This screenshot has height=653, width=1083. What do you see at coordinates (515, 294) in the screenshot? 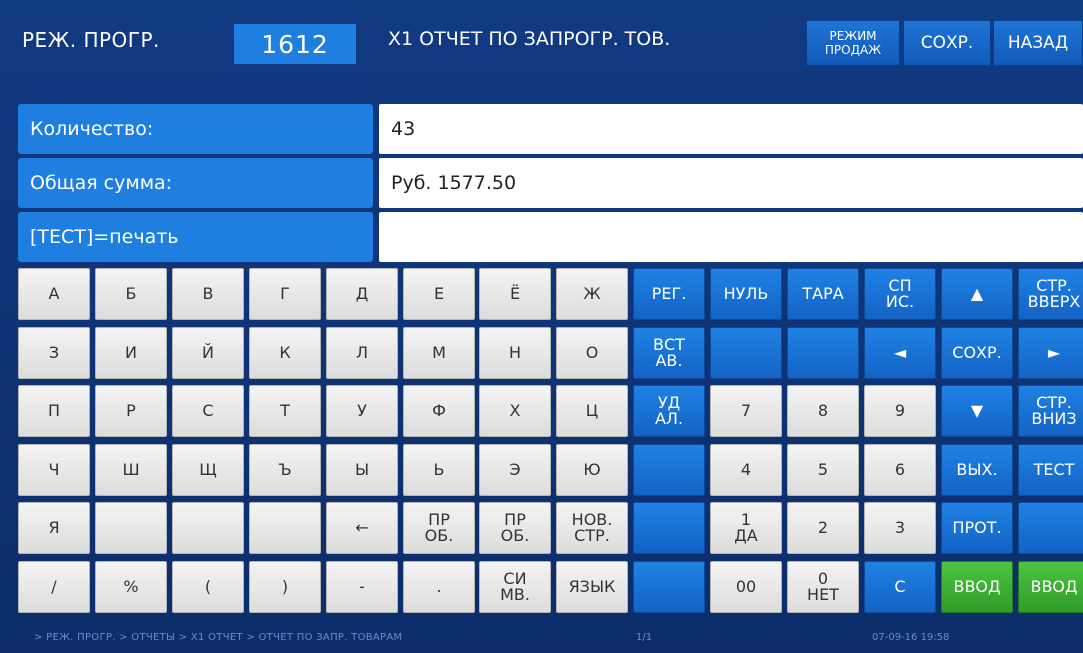
I see `key-r1-c7: Ё` at bounding box center [515, 294].